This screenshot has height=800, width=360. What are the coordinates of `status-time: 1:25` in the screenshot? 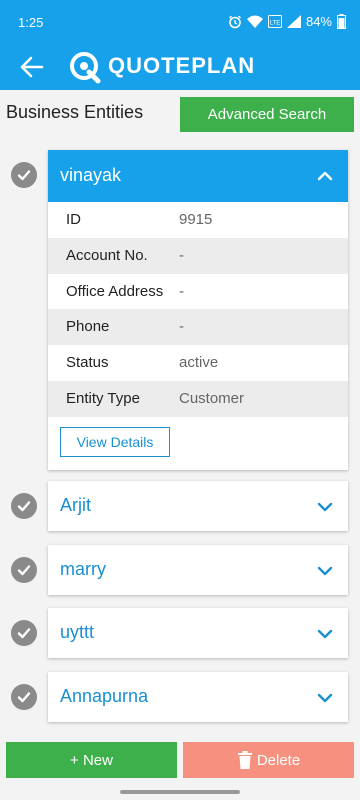 It's located at (31, 22).